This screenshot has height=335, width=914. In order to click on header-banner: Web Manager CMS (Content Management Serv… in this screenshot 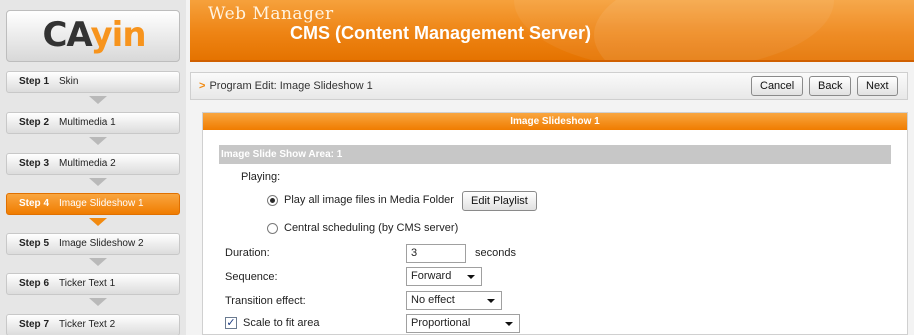, I will do `click(552, 31)`.